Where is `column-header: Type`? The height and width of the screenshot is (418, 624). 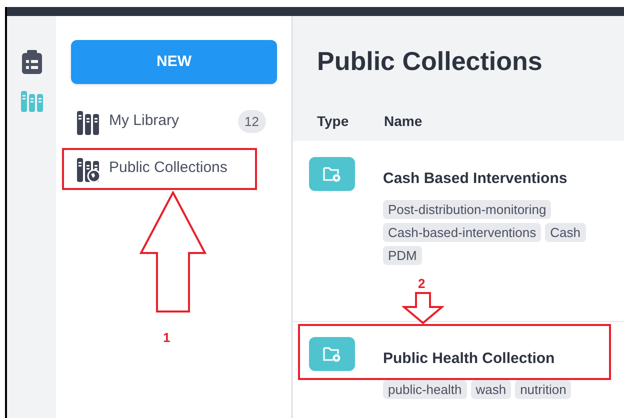
column-header: Type is located at coordinates (333, 121).